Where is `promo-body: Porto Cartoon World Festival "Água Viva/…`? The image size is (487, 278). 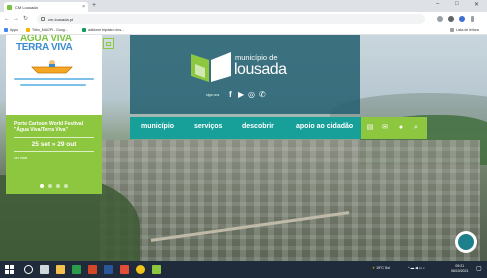
promo-body: Porto Cartoon World Festival "Água Viva/… is located at coordinates (54, 140).